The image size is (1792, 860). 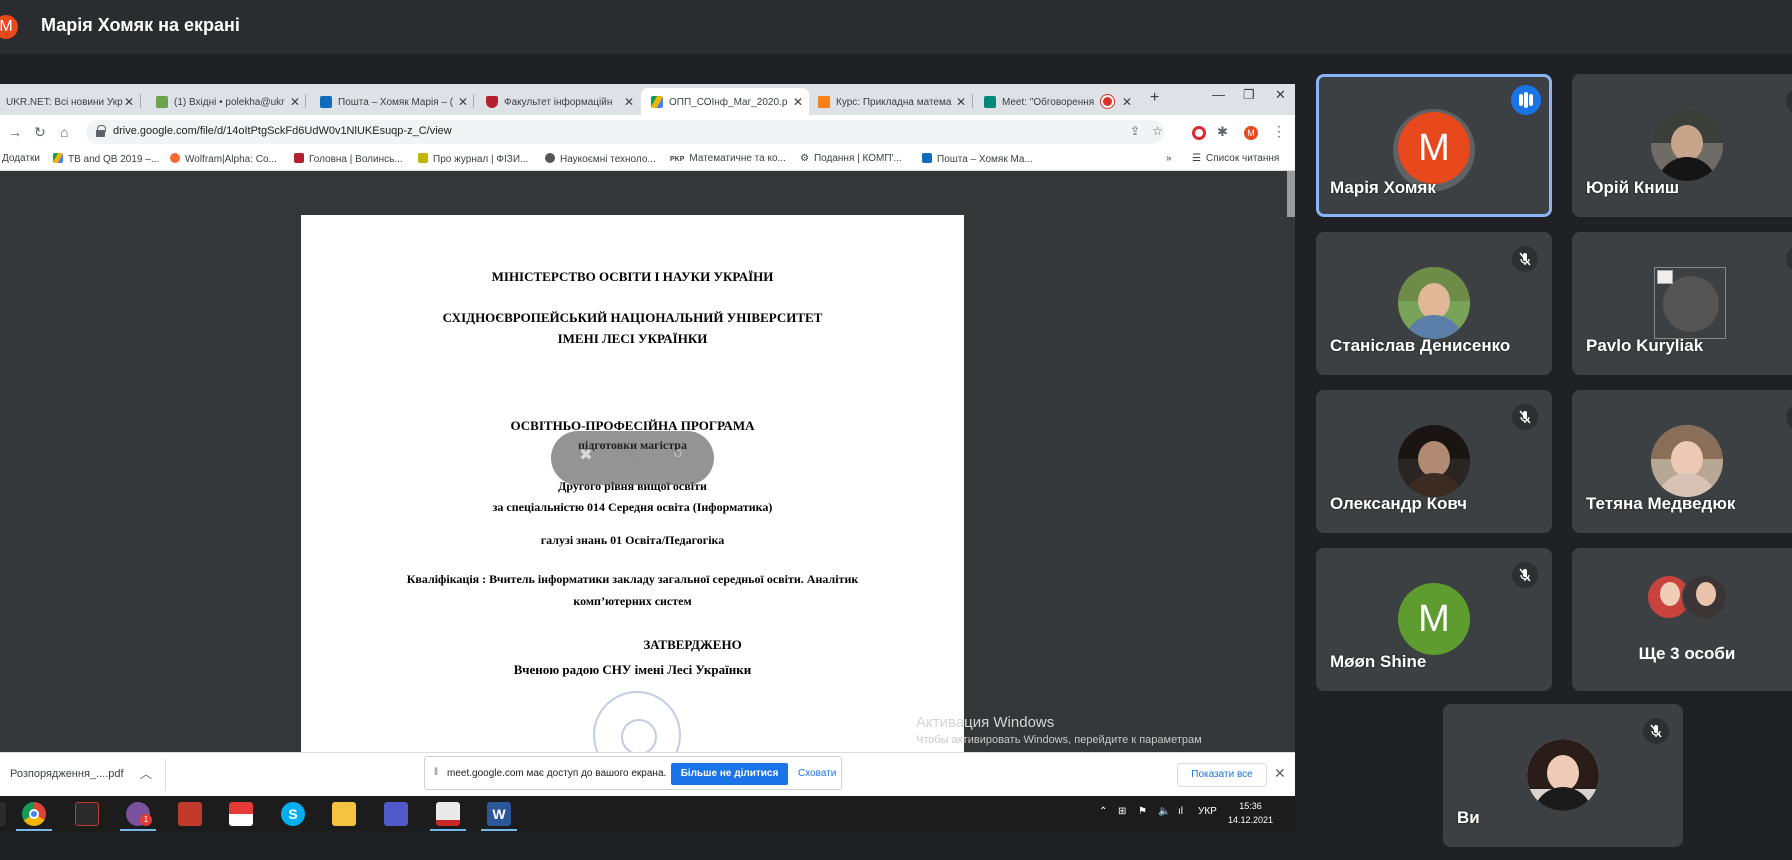 I want to click on home-icon: ⌂, so click(x=64, y=132).